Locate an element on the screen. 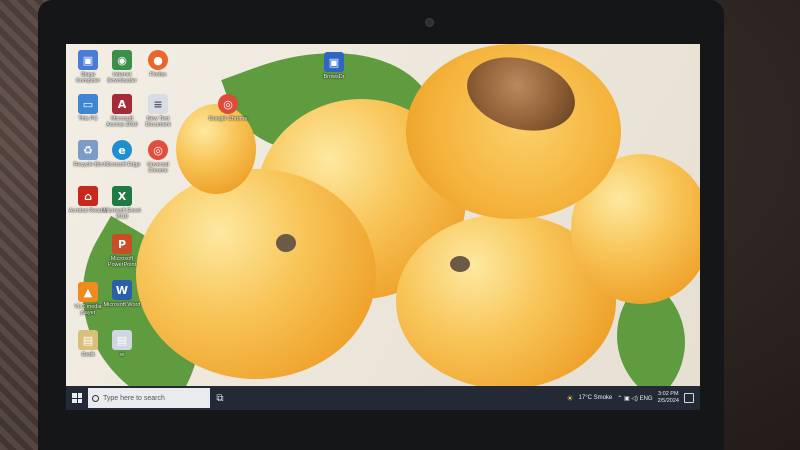 This screenshot has height=450, width=800. powerpoint-icon: P is located at coordinates (122, 244).